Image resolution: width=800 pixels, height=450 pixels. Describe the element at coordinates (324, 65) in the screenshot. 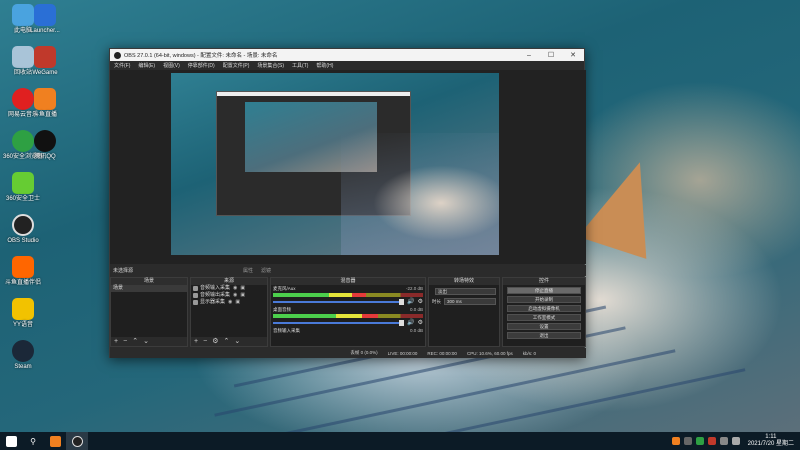

I see `menu-help: 帮助(H)` at that location.